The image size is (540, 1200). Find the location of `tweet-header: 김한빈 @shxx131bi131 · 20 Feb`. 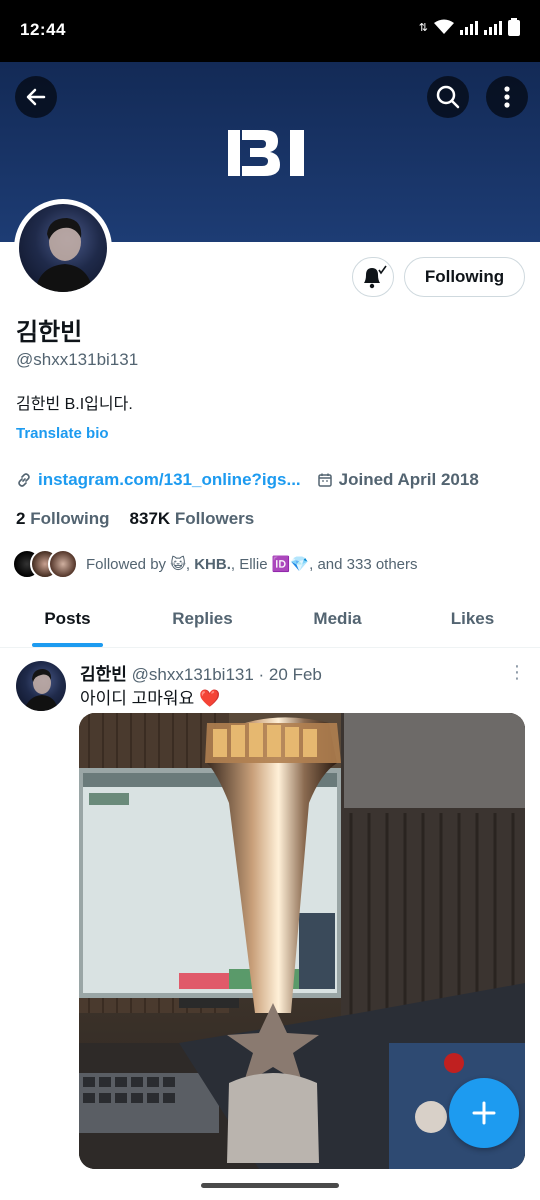

tweet-header: 김한빈 @shxx131bi131 · 20 Feb is located at coordinates (201, 672).